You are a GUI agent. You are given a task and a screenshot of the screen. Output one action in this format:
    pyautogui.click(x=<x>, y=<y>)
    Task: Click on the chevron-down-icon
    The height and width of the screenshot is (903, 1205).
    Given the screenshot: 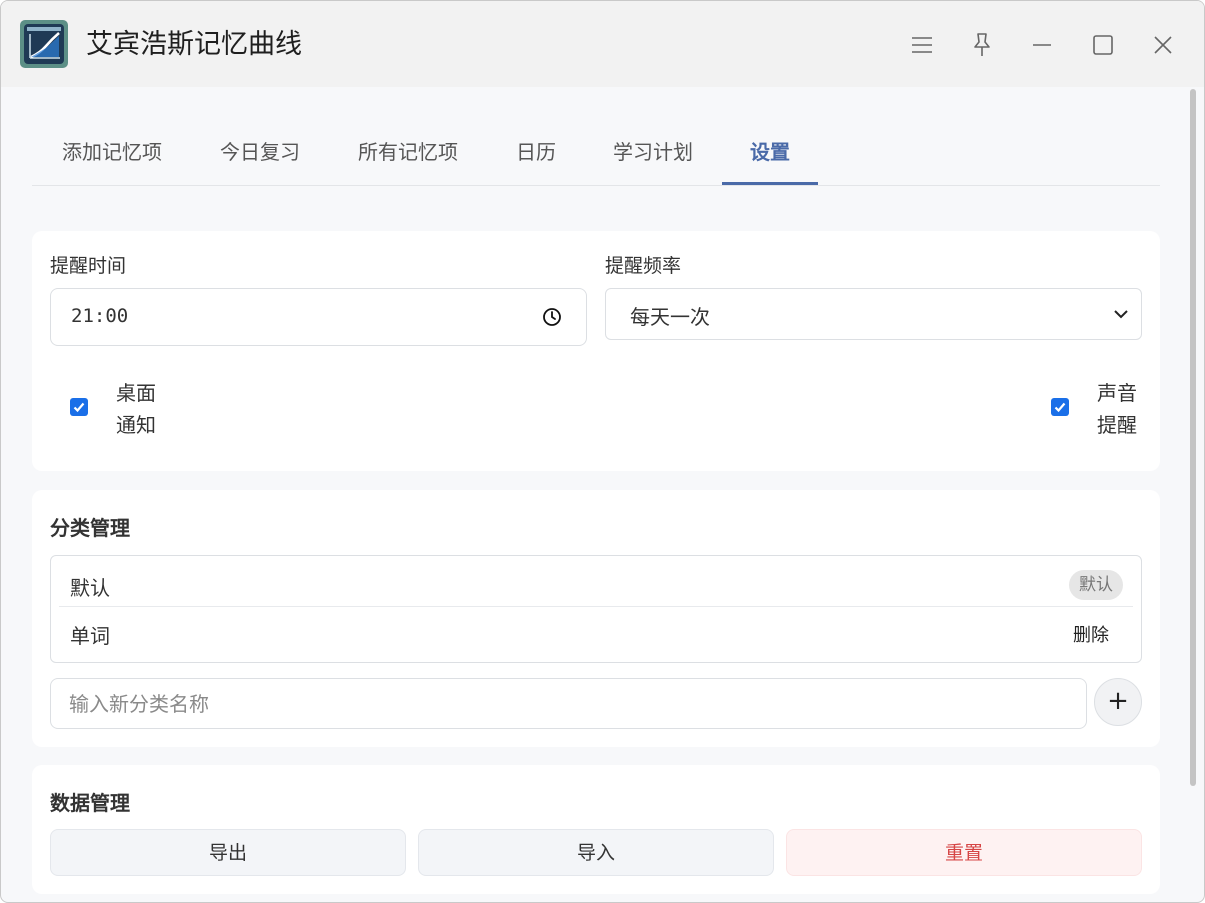 What is the action you would take?
    pyautogui.click(x=1121, y=314)
    